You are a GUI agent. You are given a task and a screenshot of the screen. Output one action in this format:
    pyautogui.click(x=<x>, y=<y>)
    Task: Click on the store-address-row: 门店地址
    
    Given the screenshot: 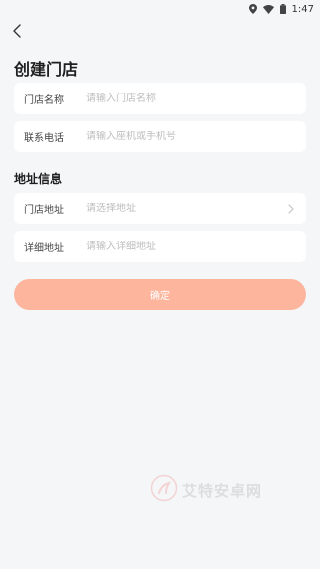 What is the action you would take?
    pyautogui.click(x=160, y=208)
    